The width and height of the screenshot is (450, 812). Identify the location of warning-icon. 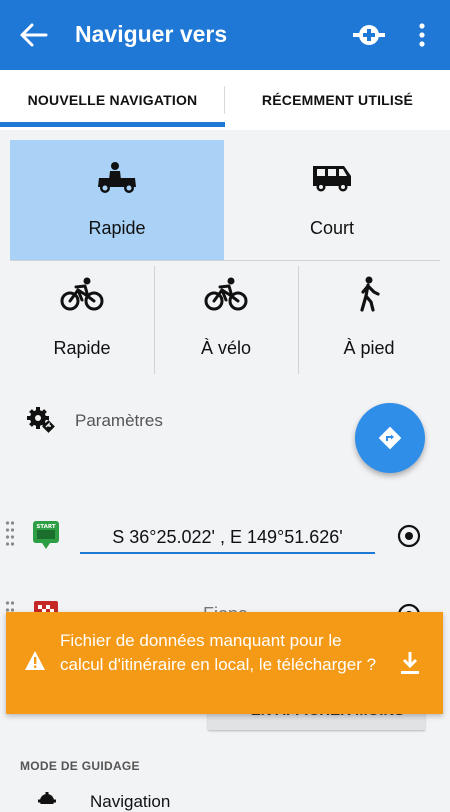
(35, 660).